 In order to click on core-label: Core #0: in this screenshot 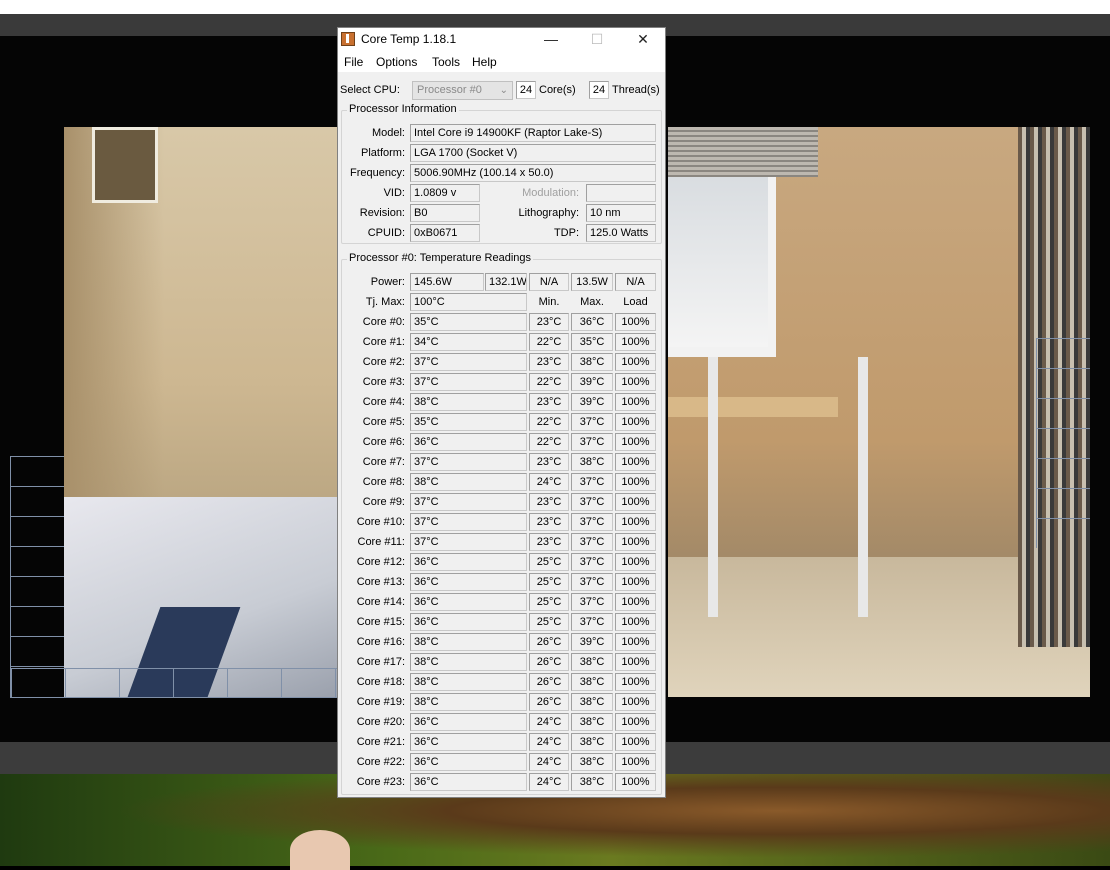, I will do `click(383, 322)`.